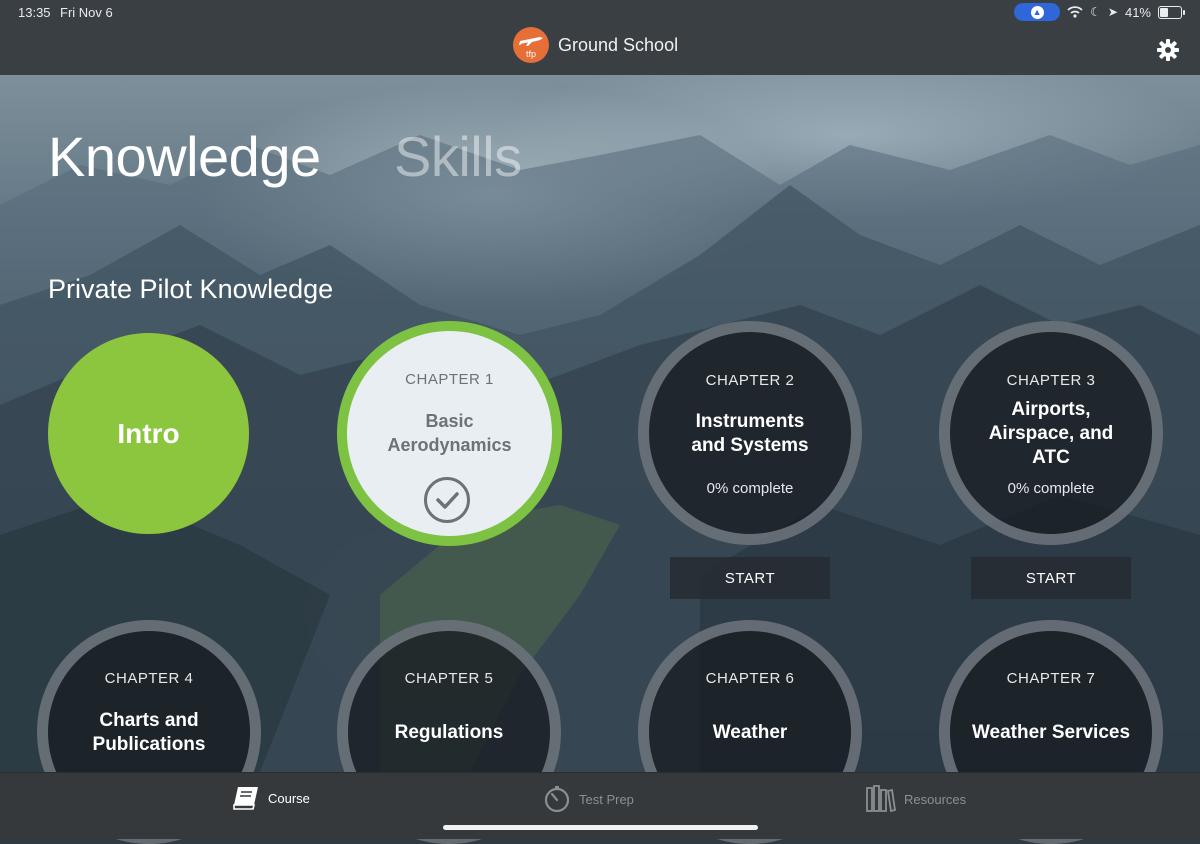 The width and height of the screenshot is (1200, 844). I want to click on status-time: 13:35, so click(34, 12).